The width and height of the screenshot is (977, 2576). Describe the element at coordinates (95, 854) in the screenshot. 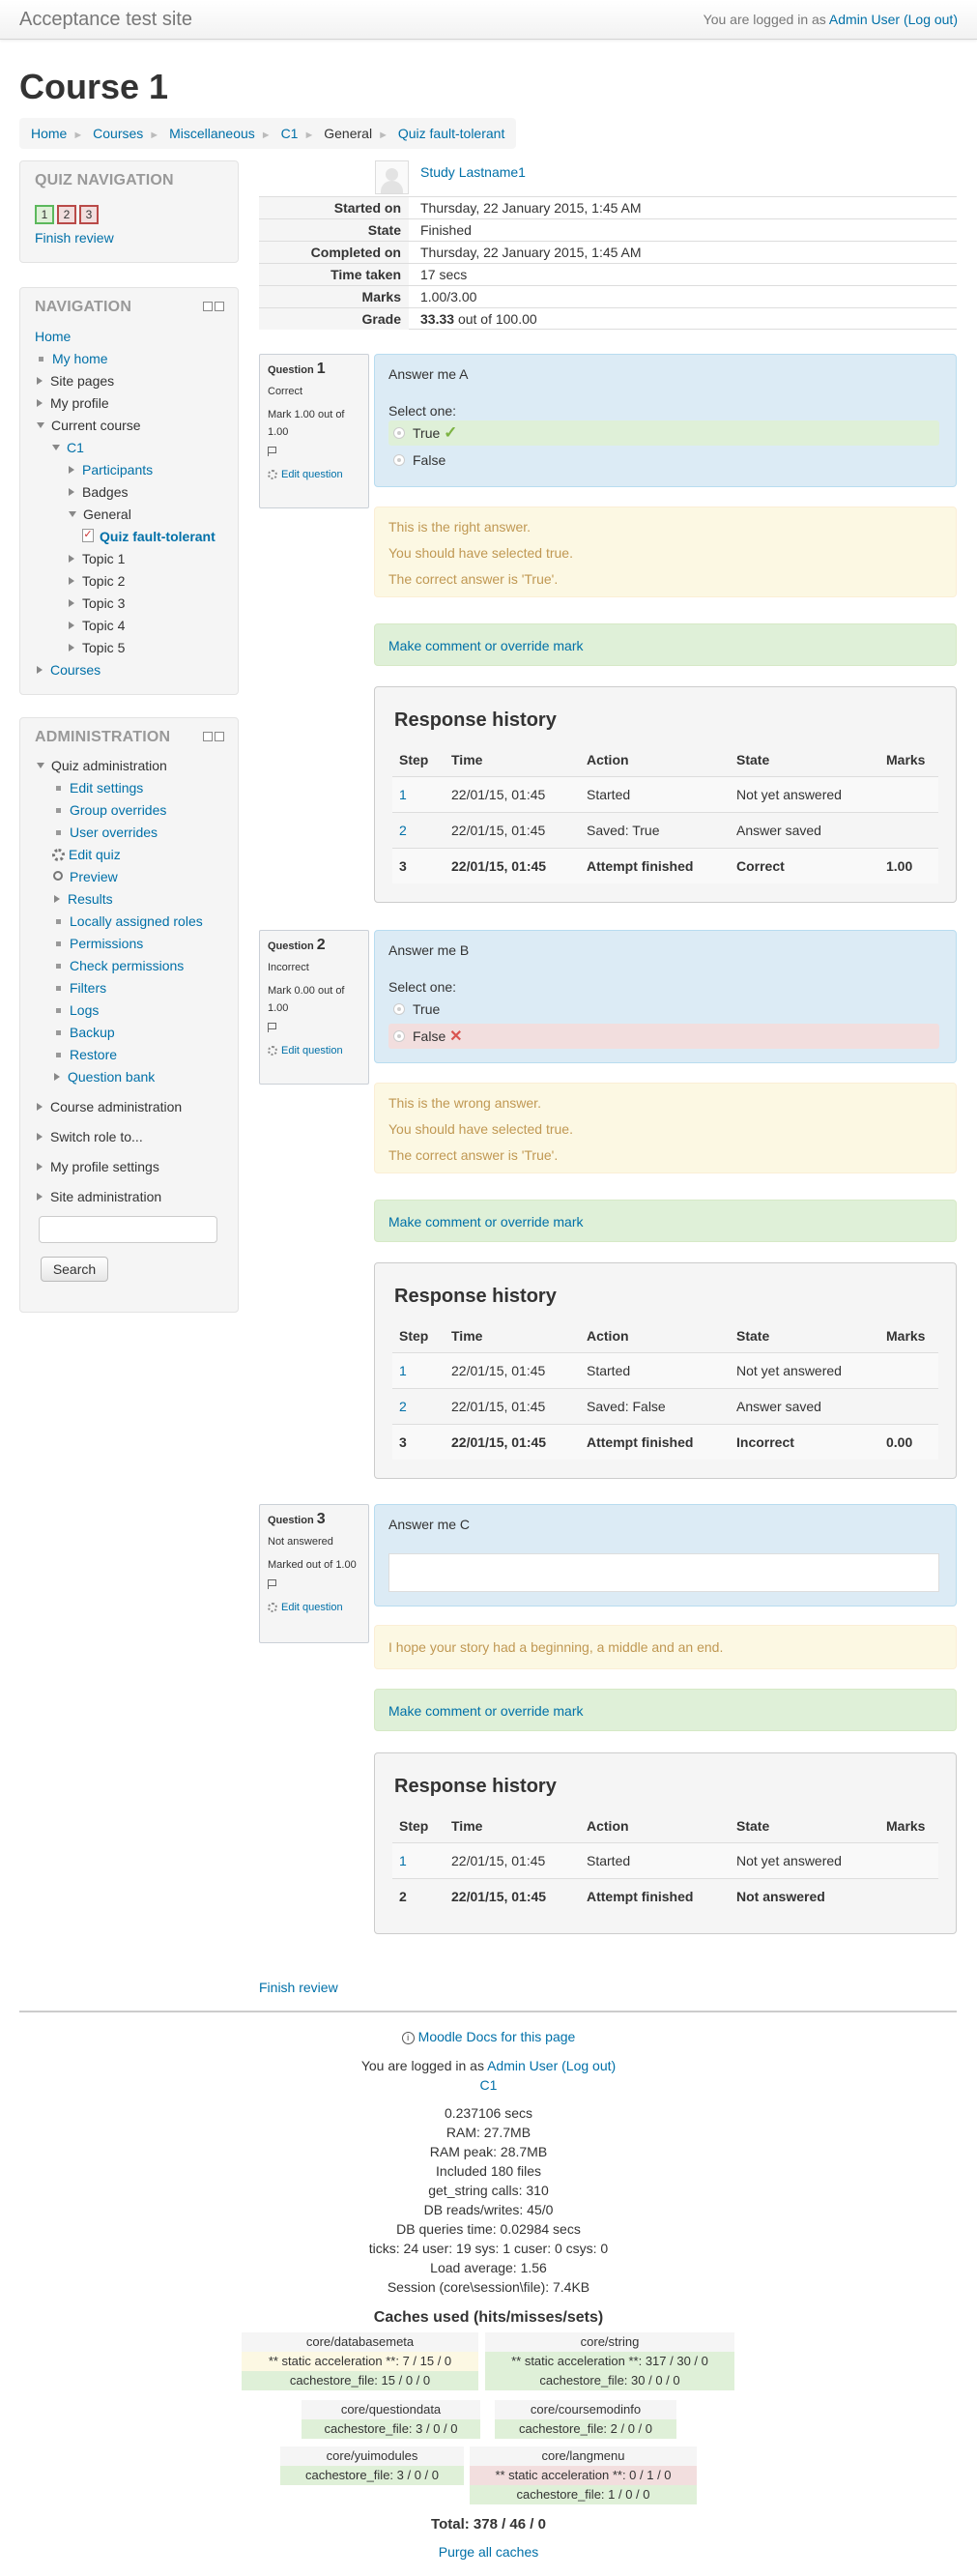

I see `admin-edit-quiz: Edit quiz` at that location.